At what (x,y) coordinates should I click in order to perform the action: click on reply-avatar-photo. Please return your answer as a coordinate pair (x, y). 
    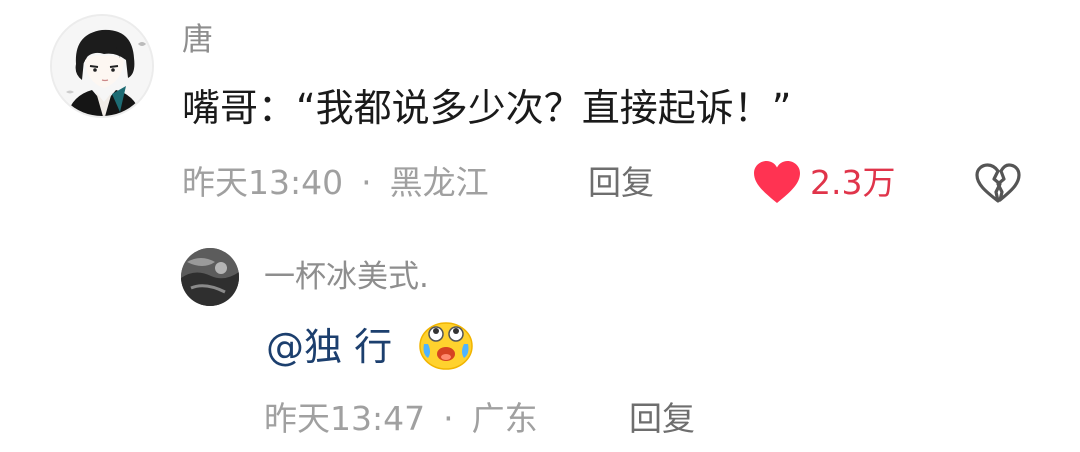
    Looking at the image, I should click on (210, 277).